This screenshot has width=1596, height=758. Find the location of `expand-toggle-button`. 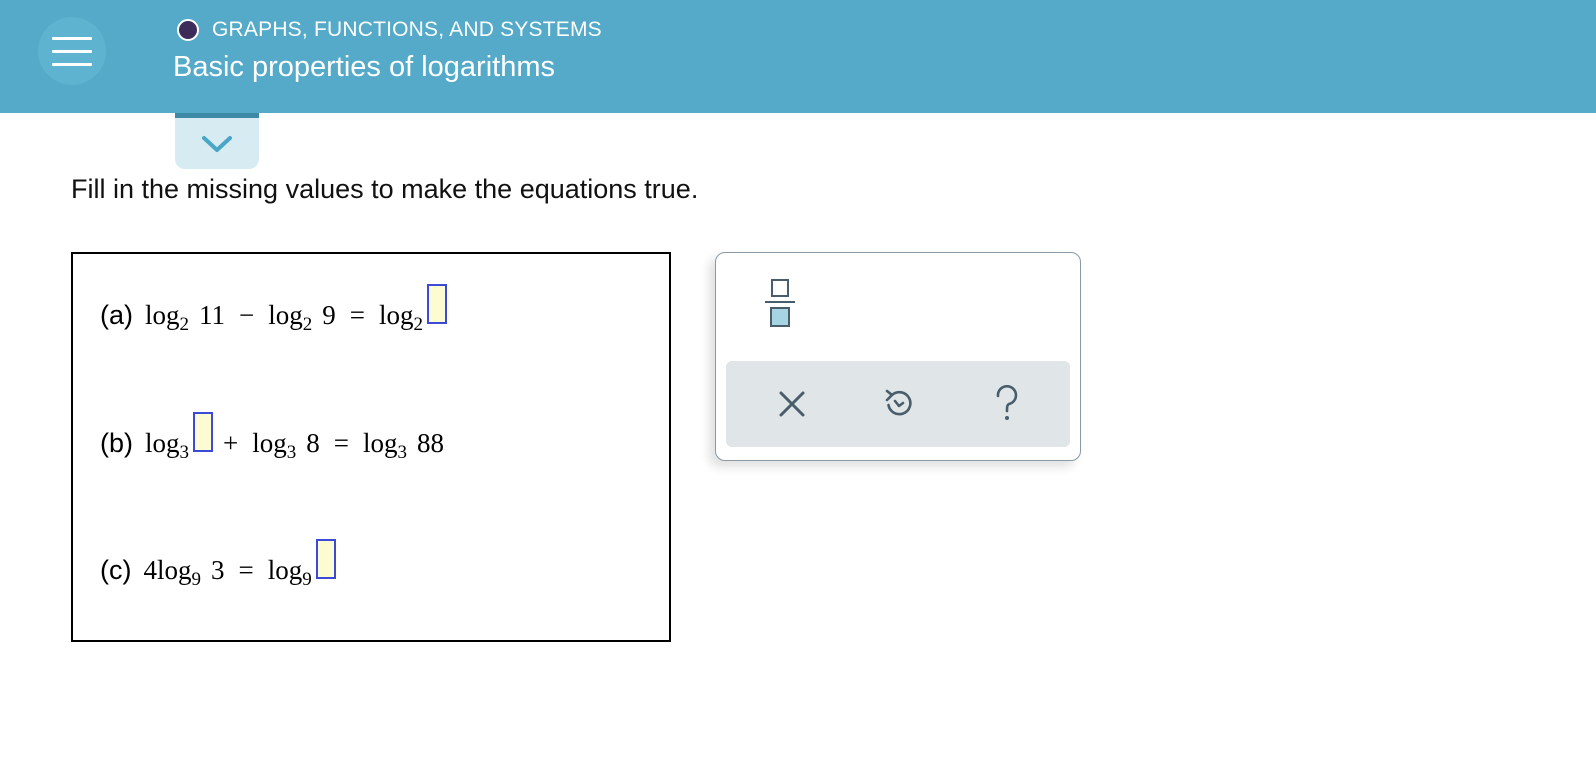

expand-toggle-button is located at coordinates (217, 141).